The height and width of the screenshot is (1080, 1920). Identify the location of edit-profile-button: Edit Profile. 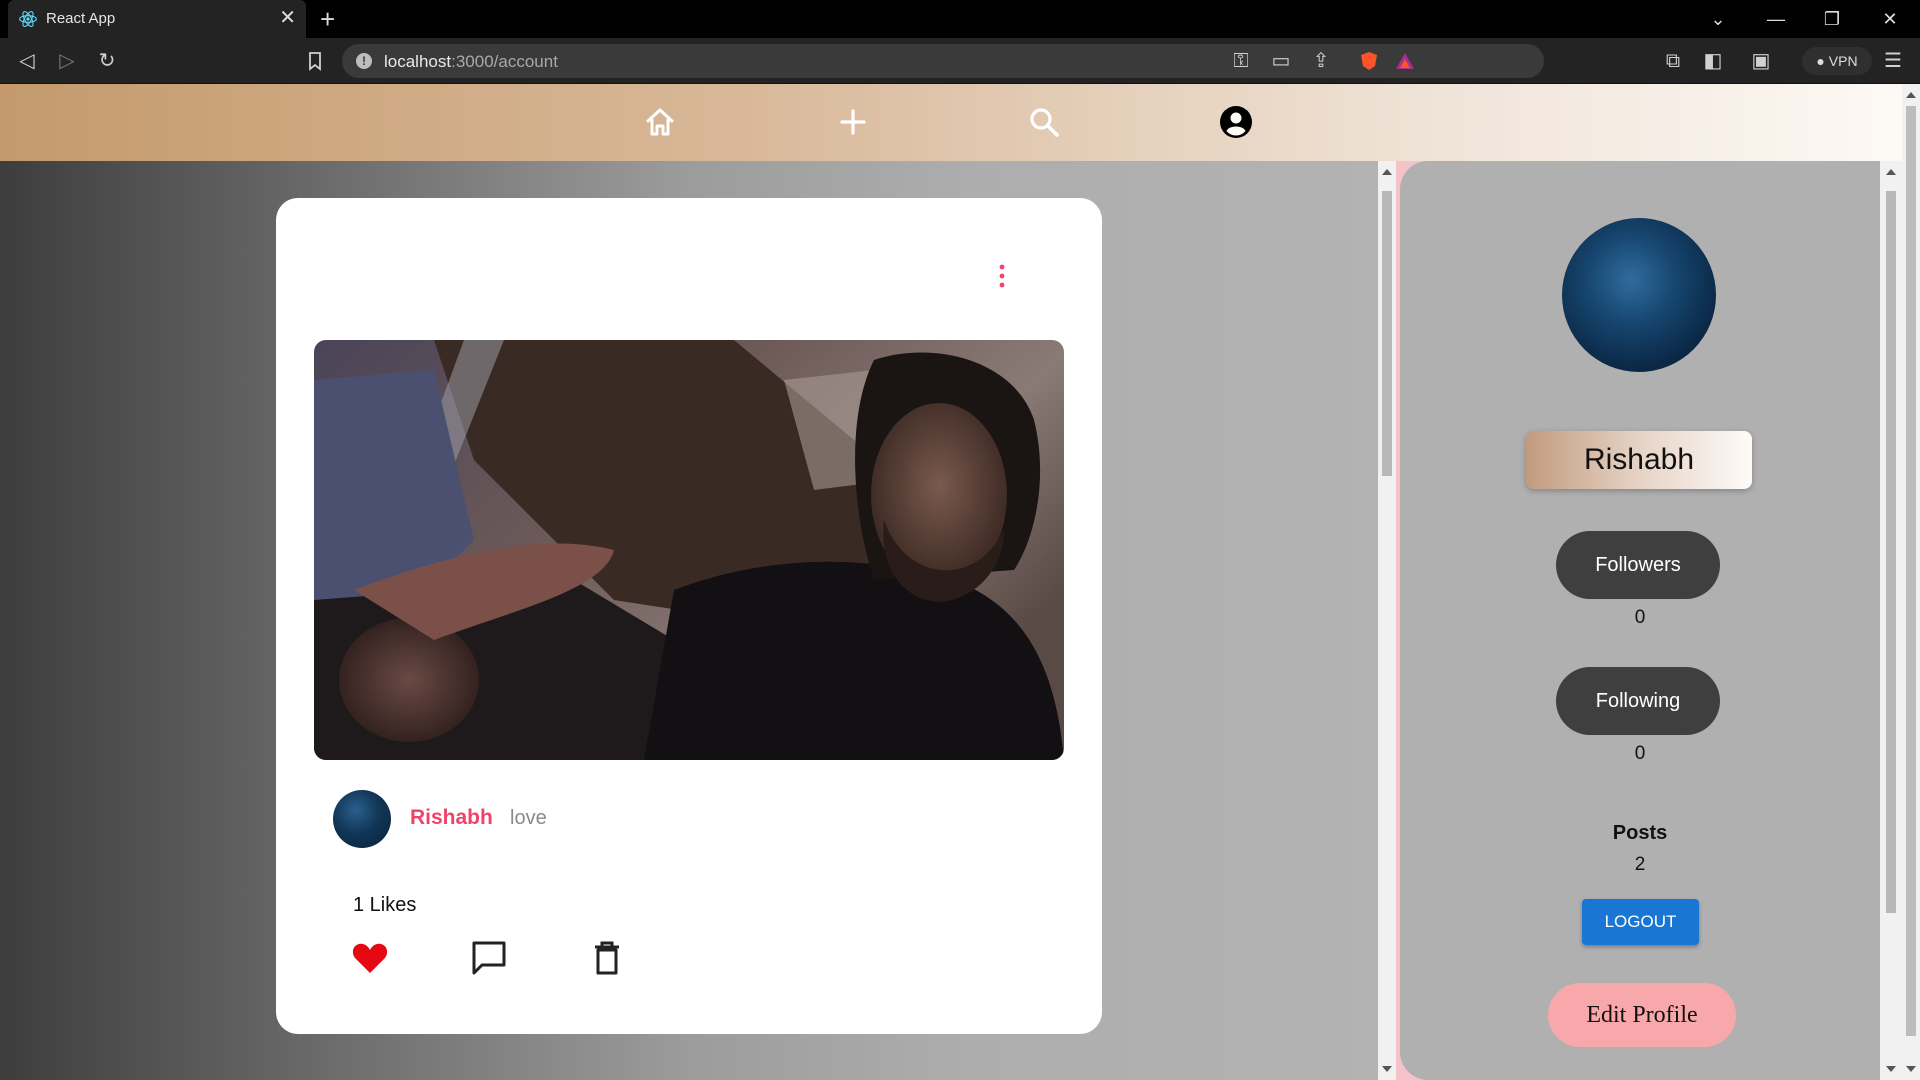
(1642, 1015).